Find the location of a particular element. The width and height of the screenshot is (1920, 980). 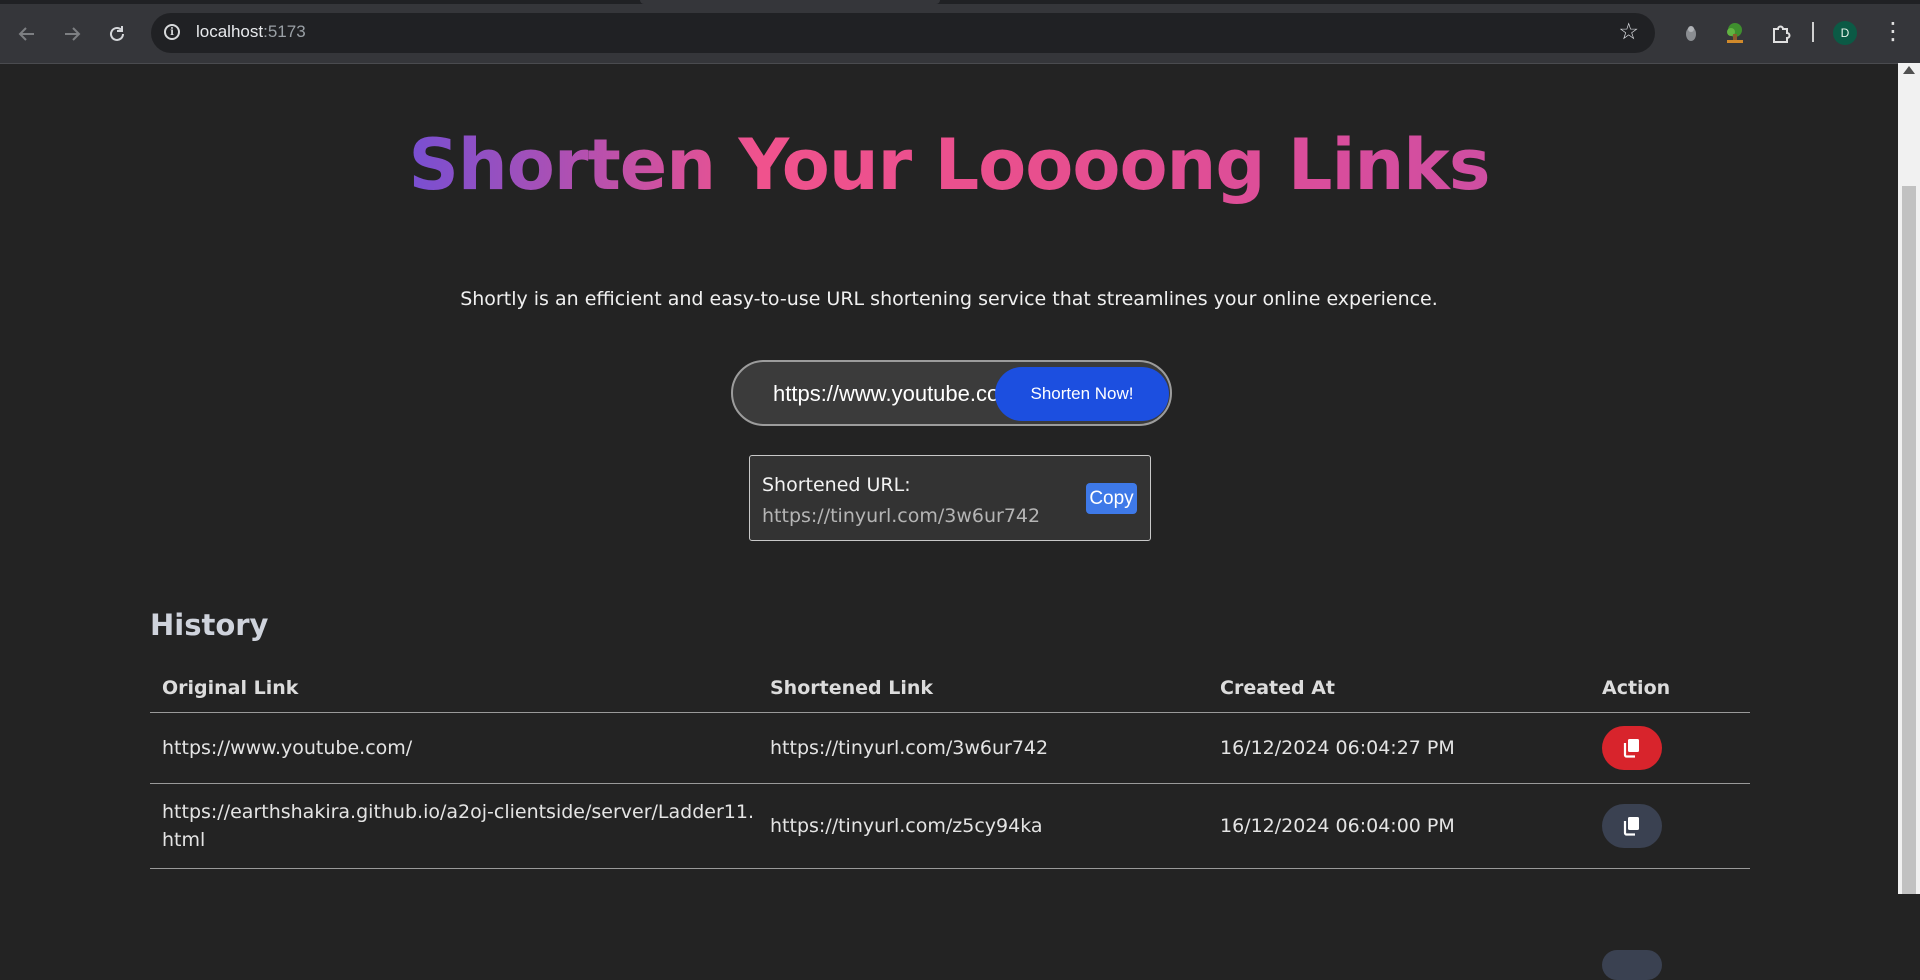

arrow-left-icon is located at coordinates (26, 34).